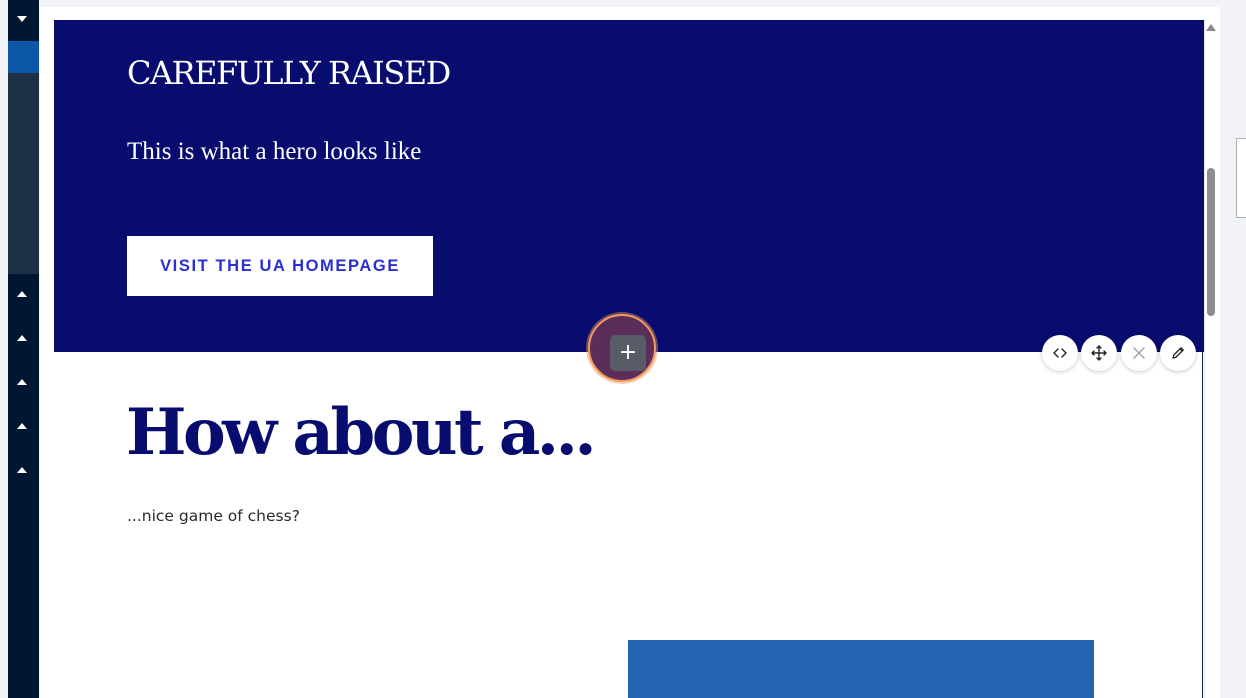 This screenshot has height=698, width=1246. I want to click on code-view-button, so click(1060, 353).